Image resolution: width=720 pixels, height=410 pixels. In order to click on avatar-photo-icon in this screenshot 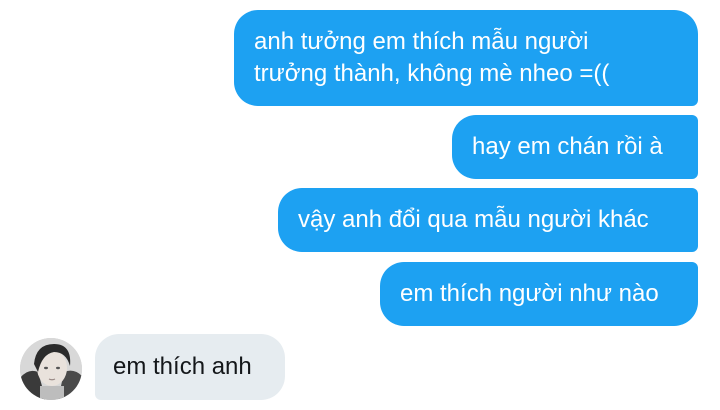, I will do `click(51, 369)`.